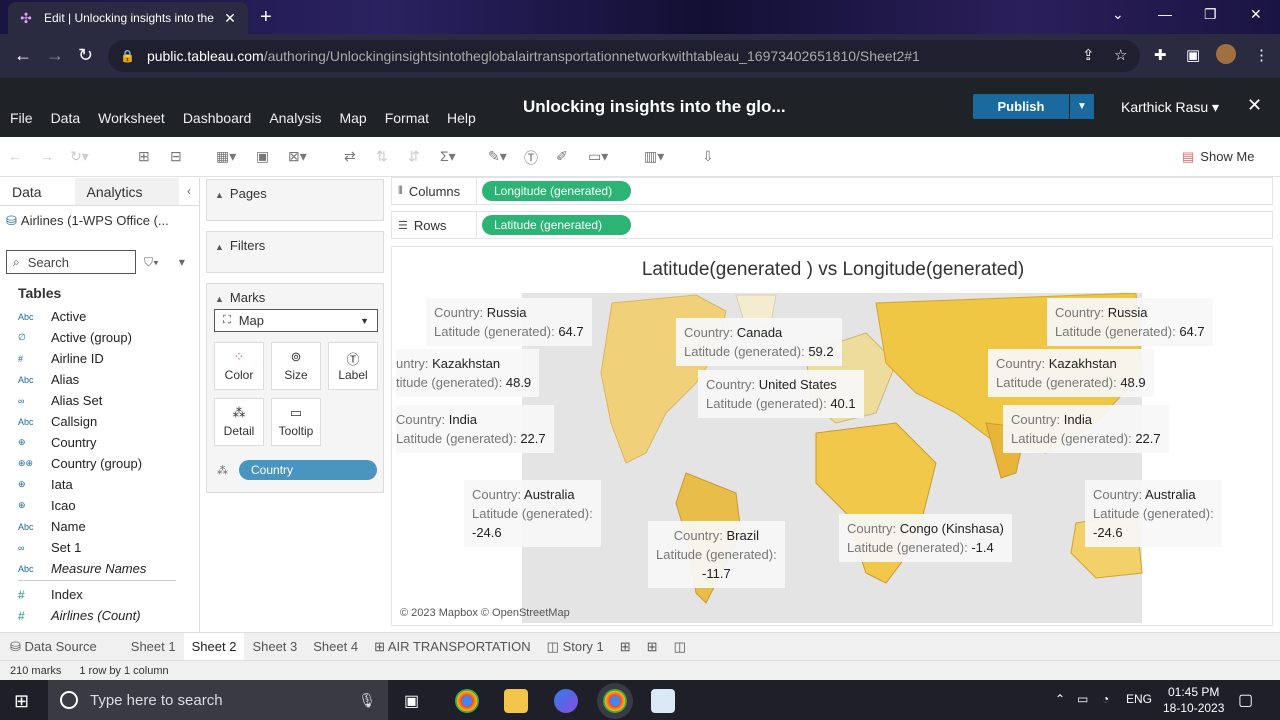 Image resolution: width=1280 pixels, height=720 pixels. I want to click on browser-tab: ✣ Edit | Unlocking insights into the ✕, so click(128, 18).